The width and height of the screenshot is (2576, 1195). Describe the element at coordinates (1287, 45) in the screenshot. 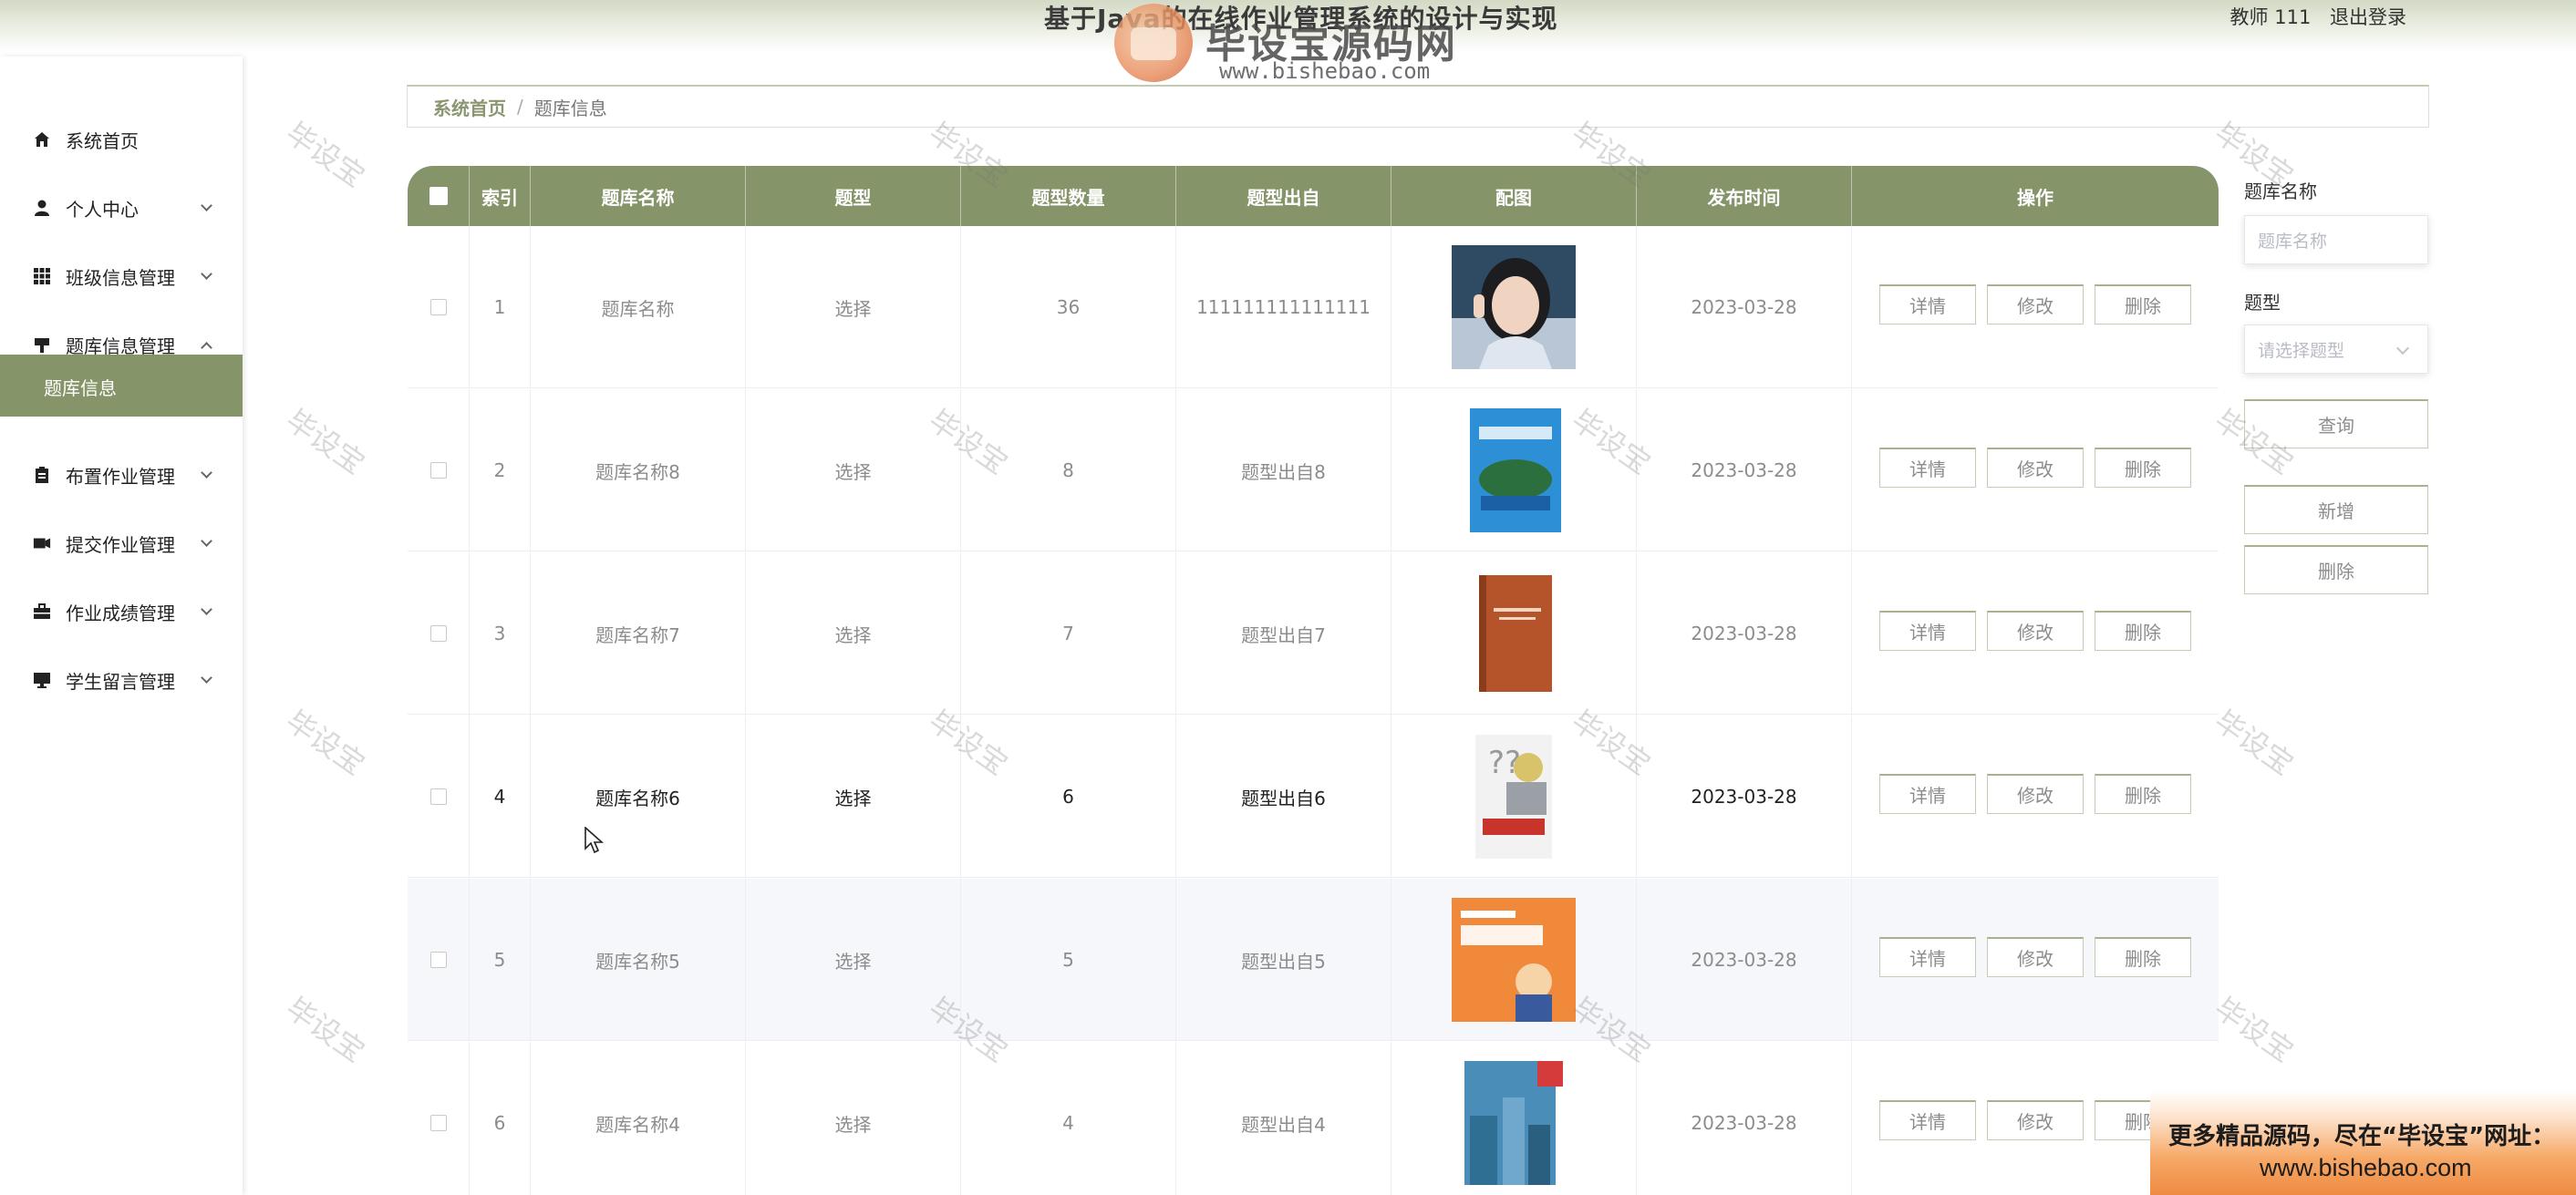

I see `brand-watermark-logo: 毕设宝源码网 www.bishebao.com` at that location.